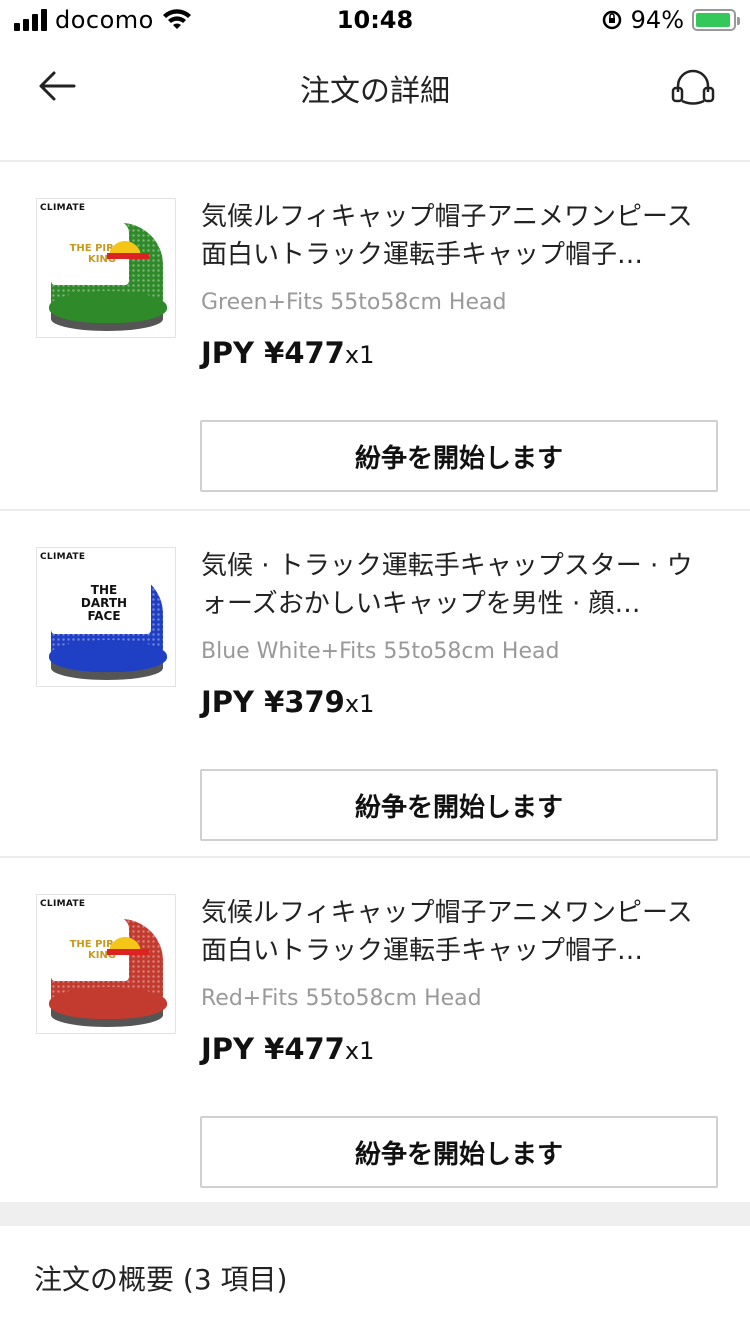  What do you see at coordinates (375, 1214) in the screenshot?
I see `section-divider` at bounding box center [375, 1214].